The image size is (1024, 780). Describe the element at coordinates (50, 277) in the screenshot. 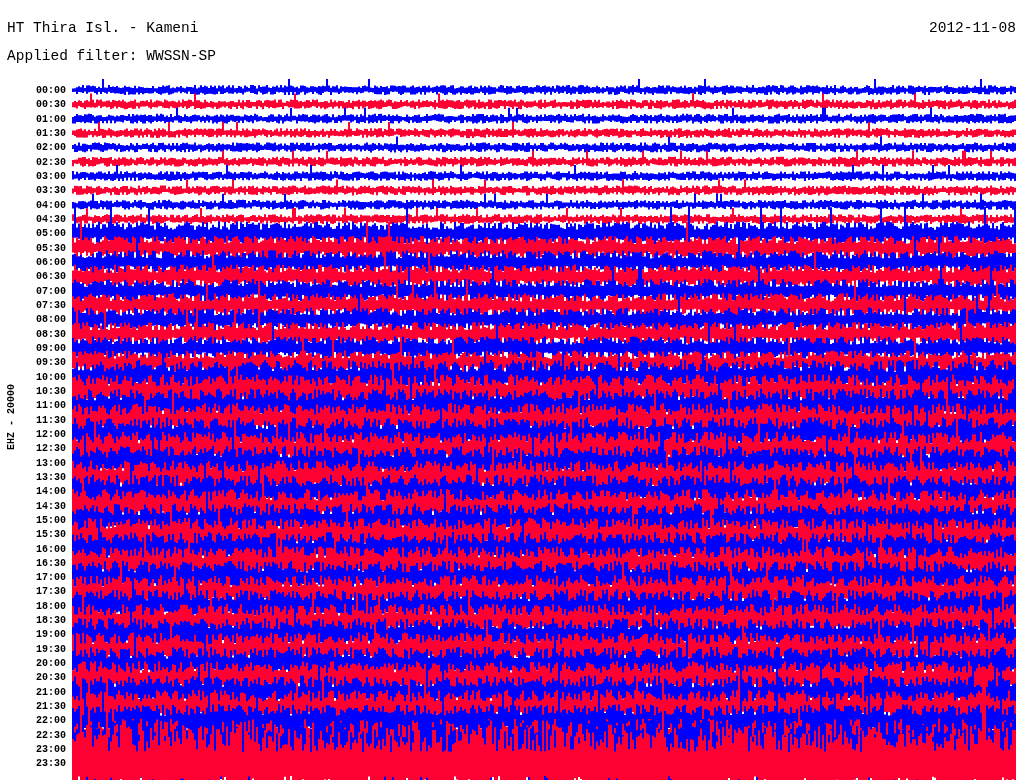

I see `time-label: 06:30` at that location.